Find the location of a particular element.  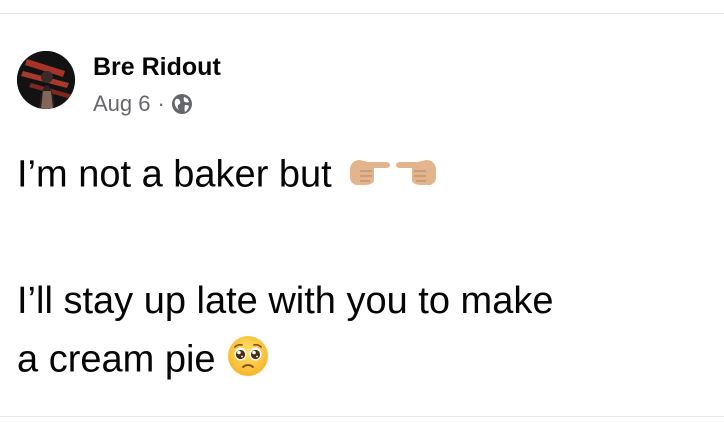

post-text-line-3: a cream pie is located at coordinates (143, 361).